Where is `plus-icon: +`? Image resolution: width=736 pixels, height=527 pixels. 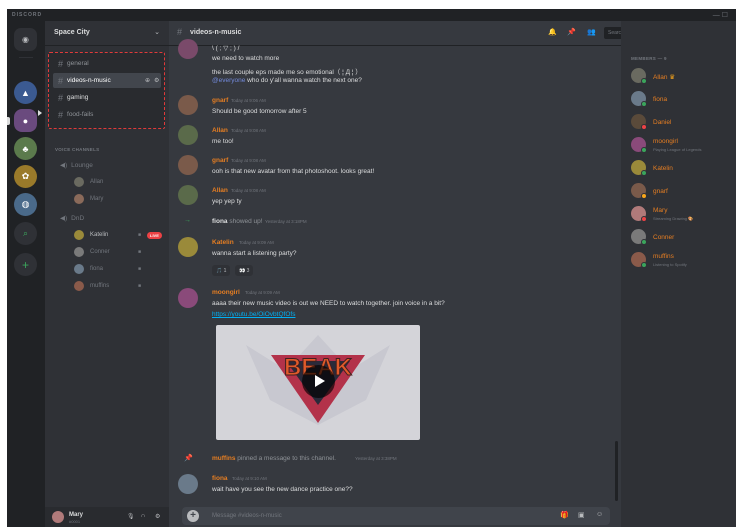 plus-icon: + is located at coordinates (25, 264).